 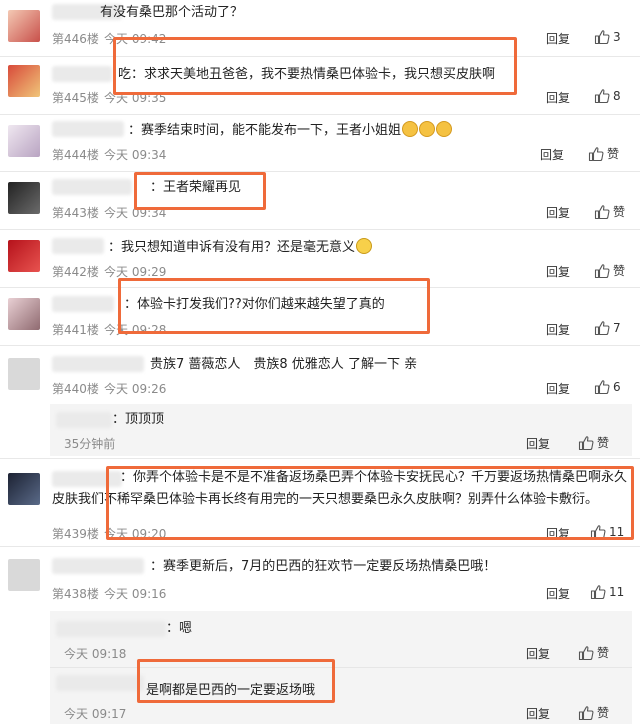 I want to click on comment-text: ：王者荣耀再见, so click(x=196, y=187).